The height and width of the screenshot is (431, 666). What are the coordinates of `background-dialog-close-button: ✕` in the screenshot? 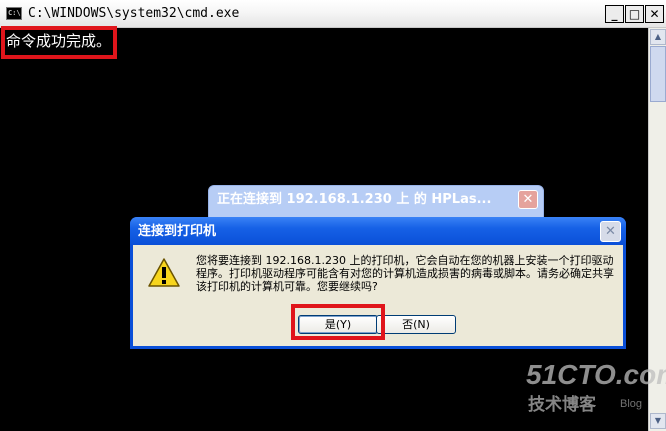 It's located at (528, 199).